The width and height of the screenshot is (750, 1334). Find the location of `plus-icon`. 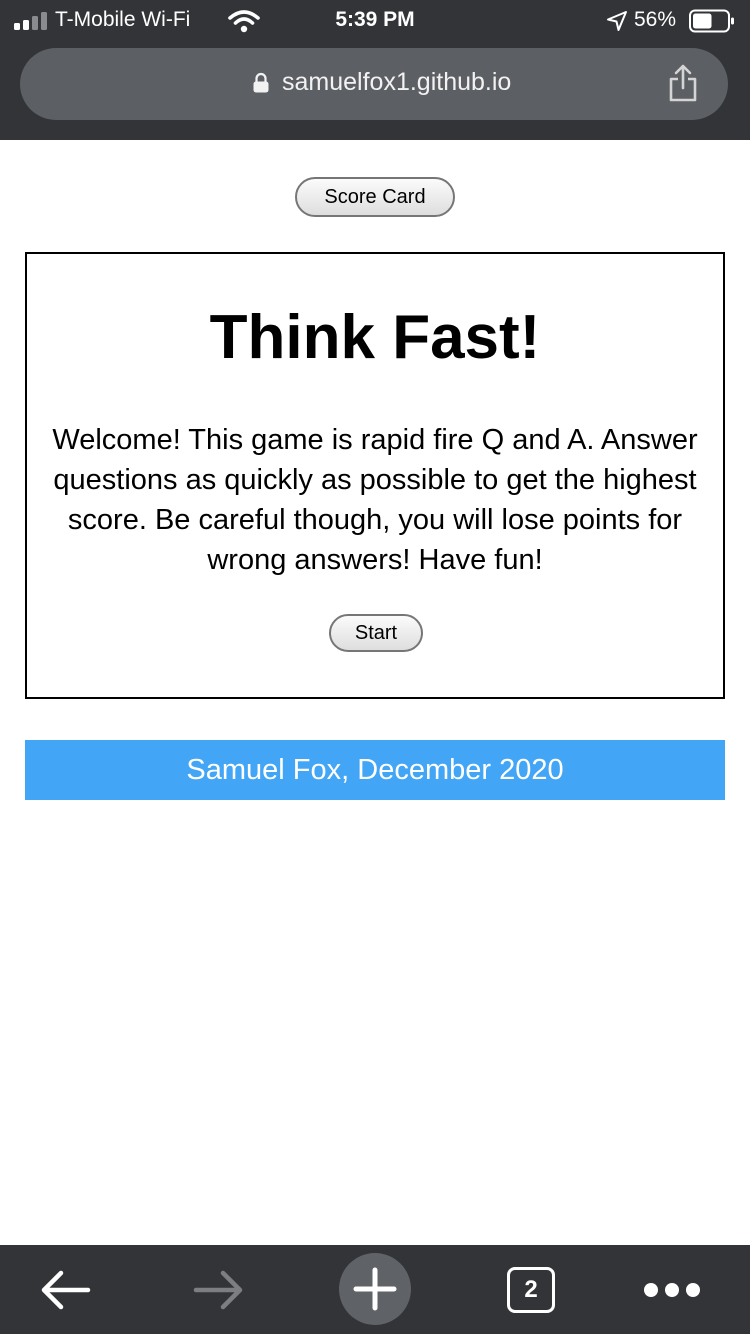

plus-icon is located at coordinates (375, 1289).